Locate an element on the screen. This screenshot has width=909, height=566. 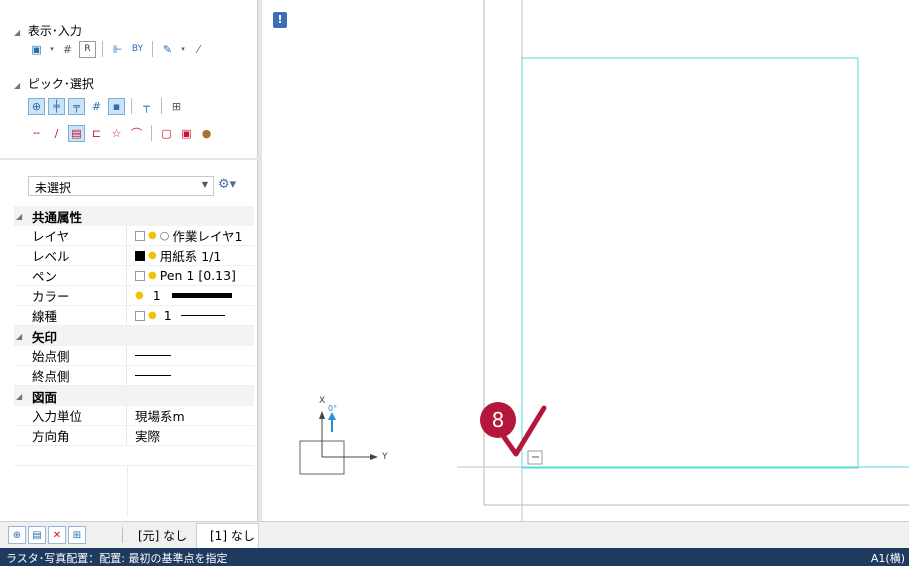
status-bar: ラスタ･写真配置：配置: 最初の基準点を指定 A1(横) is located at coordinates (454, 557).